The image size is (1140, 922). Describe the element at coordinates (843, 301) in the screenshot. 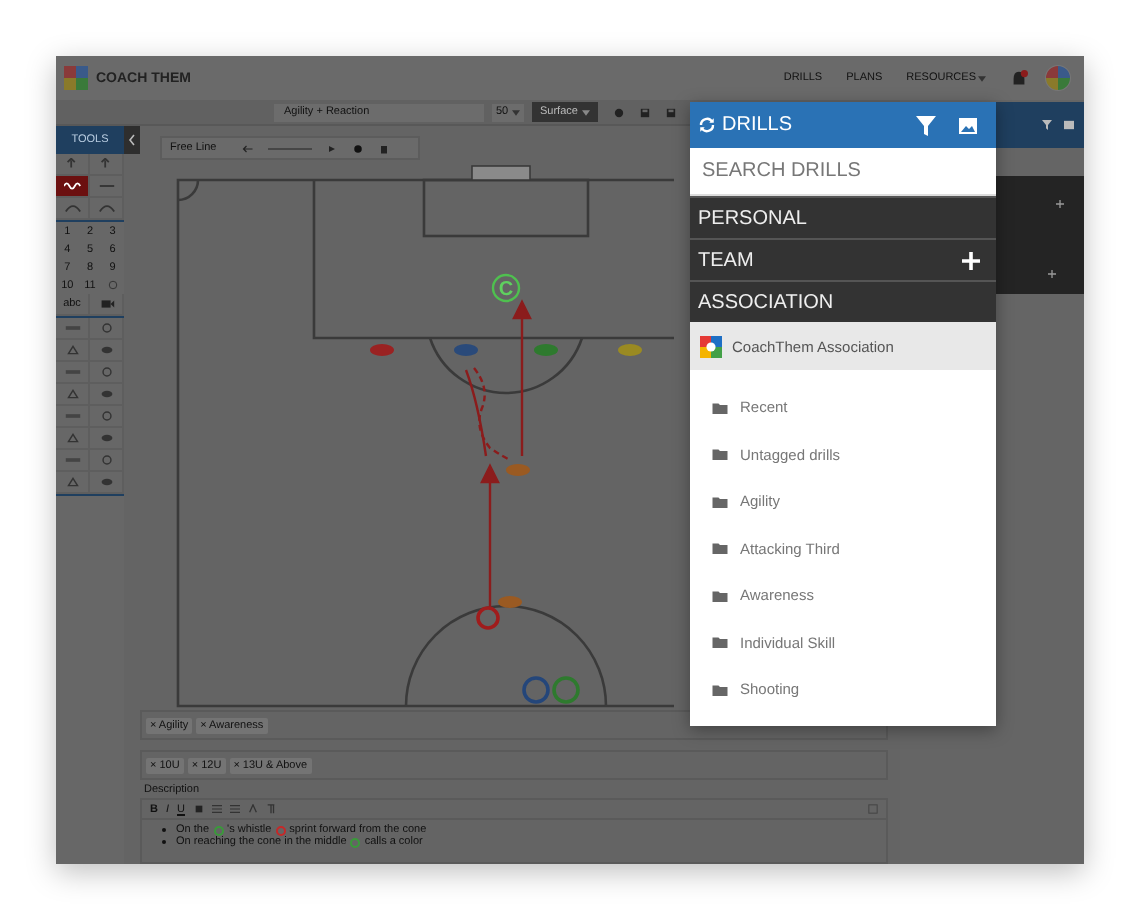

I see `drill-section-row: ASSOCIATION` at that location.